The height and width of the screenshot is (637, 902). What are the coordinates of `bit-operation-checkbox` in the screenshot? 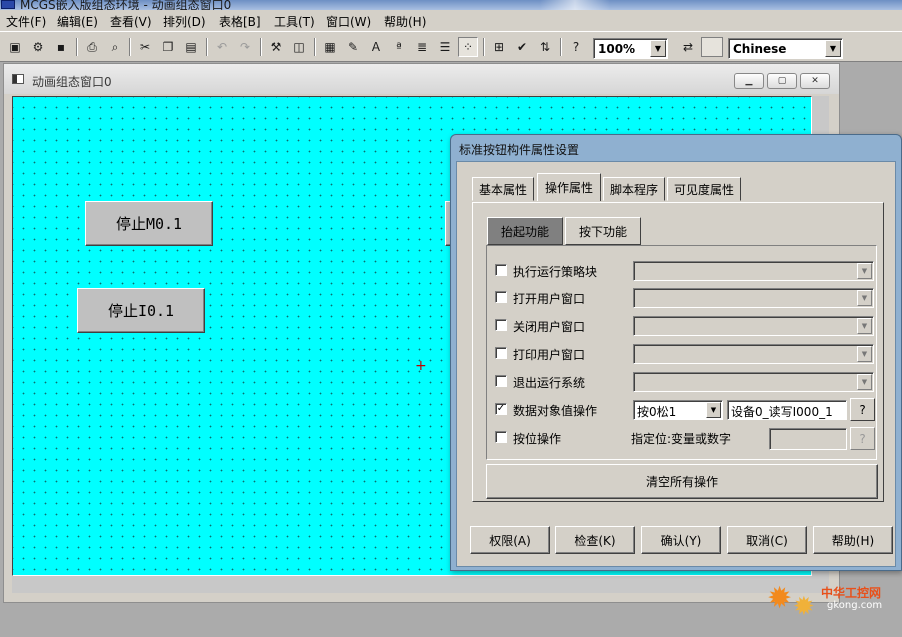 It's located at (501, 437).